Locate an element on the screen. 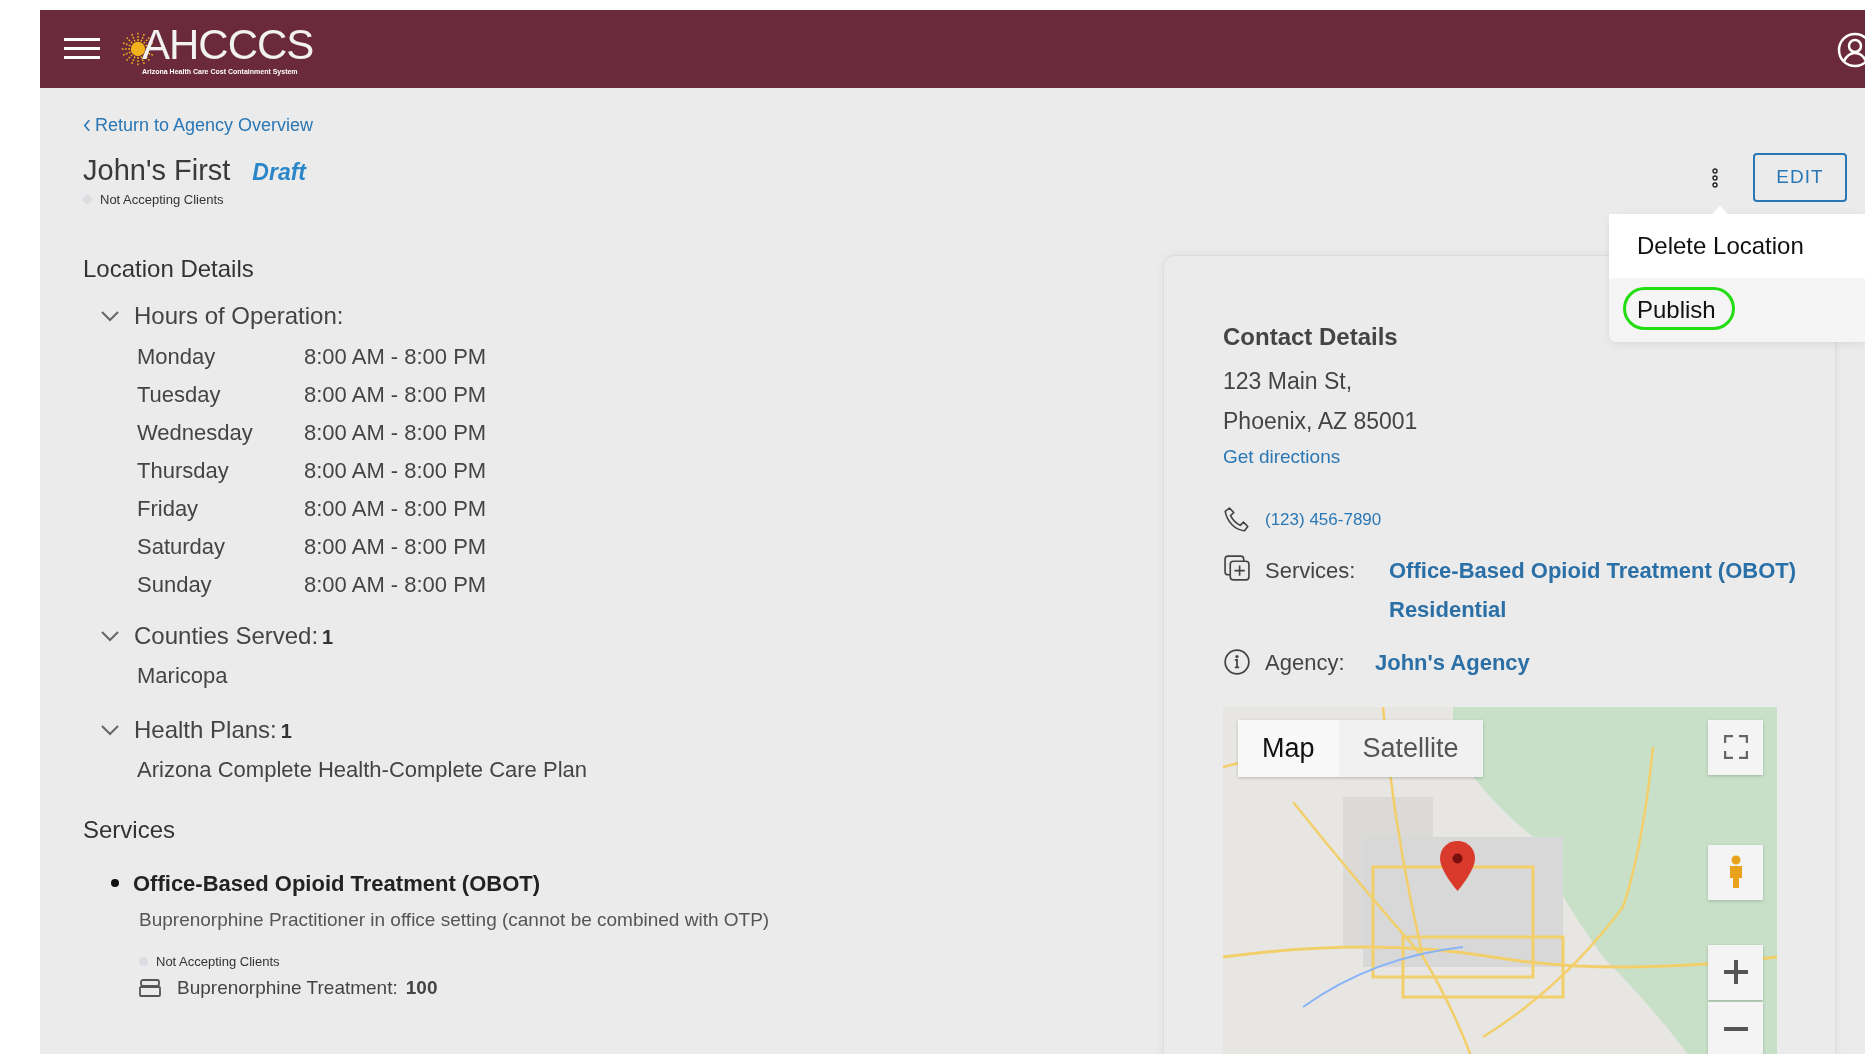  day-label: Friday is located at coordinates (168, 509).